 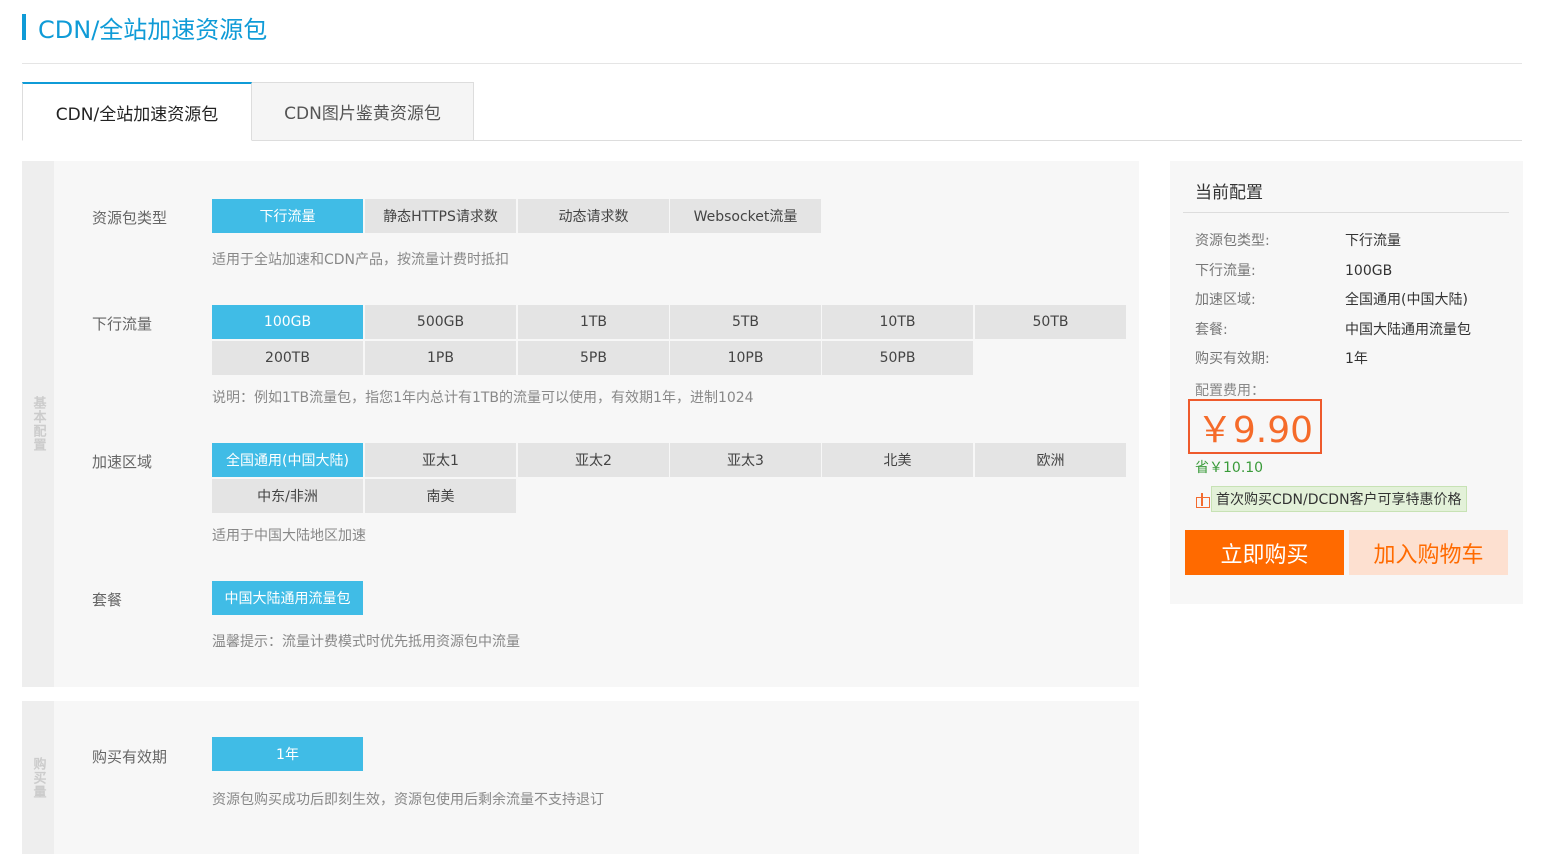 What do you see at coordinates (153, 29) in the screenshot?
I see `page-title: CDN/全站加速资源包` at bounding box center [153, 29].